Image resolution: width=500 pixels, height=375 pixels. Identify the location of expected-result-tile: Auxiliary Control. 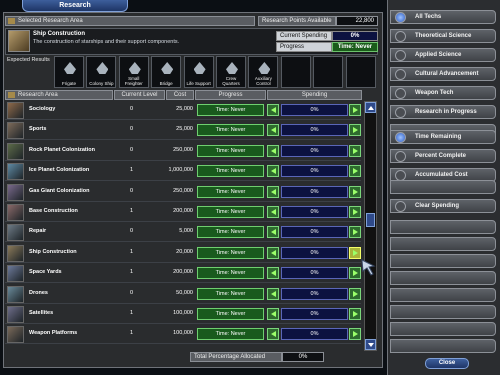
(263, 72).